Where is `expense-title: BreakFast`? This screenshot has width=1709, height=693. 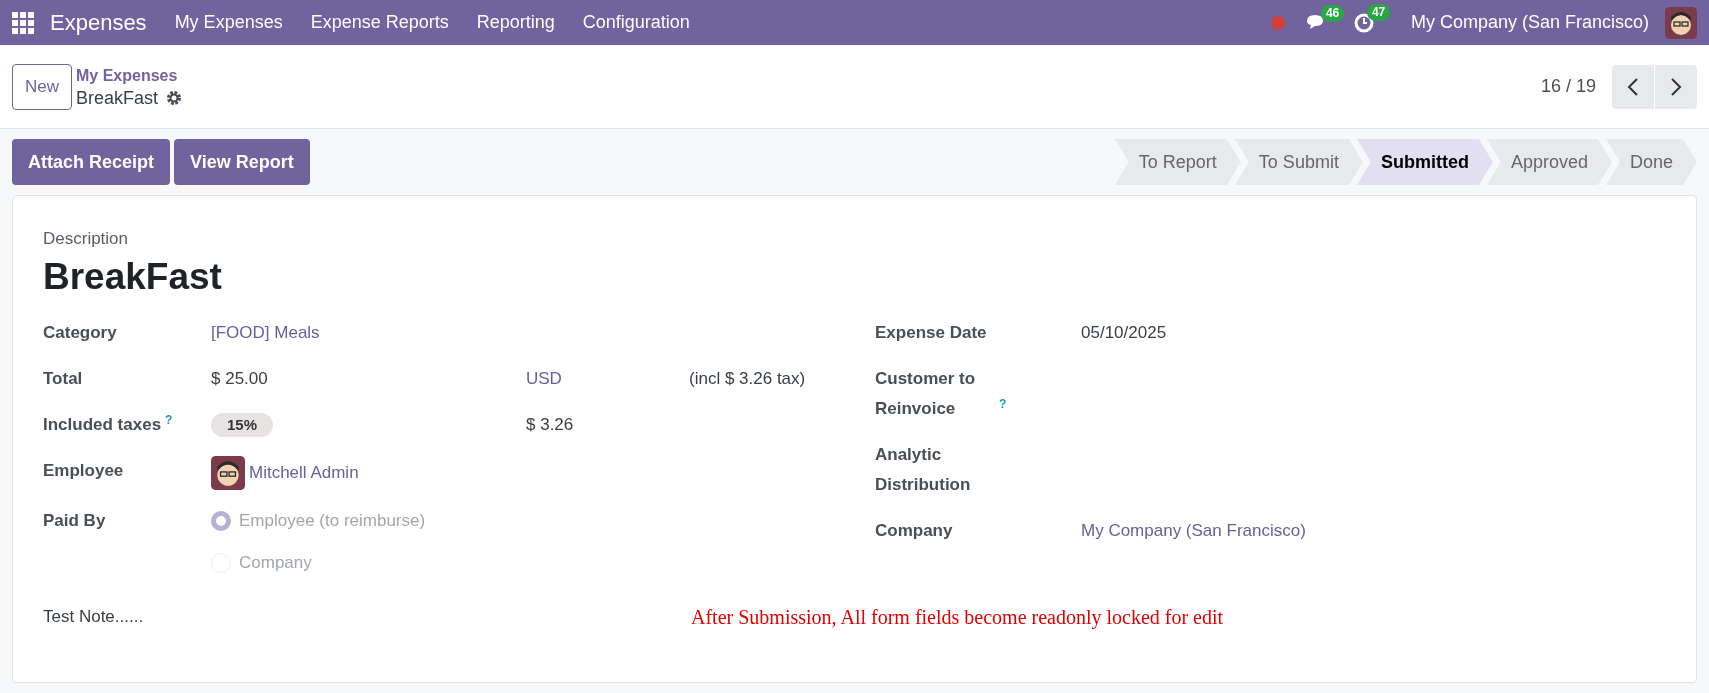 expense-title: BreakFast is located at coordinates (133, 276).